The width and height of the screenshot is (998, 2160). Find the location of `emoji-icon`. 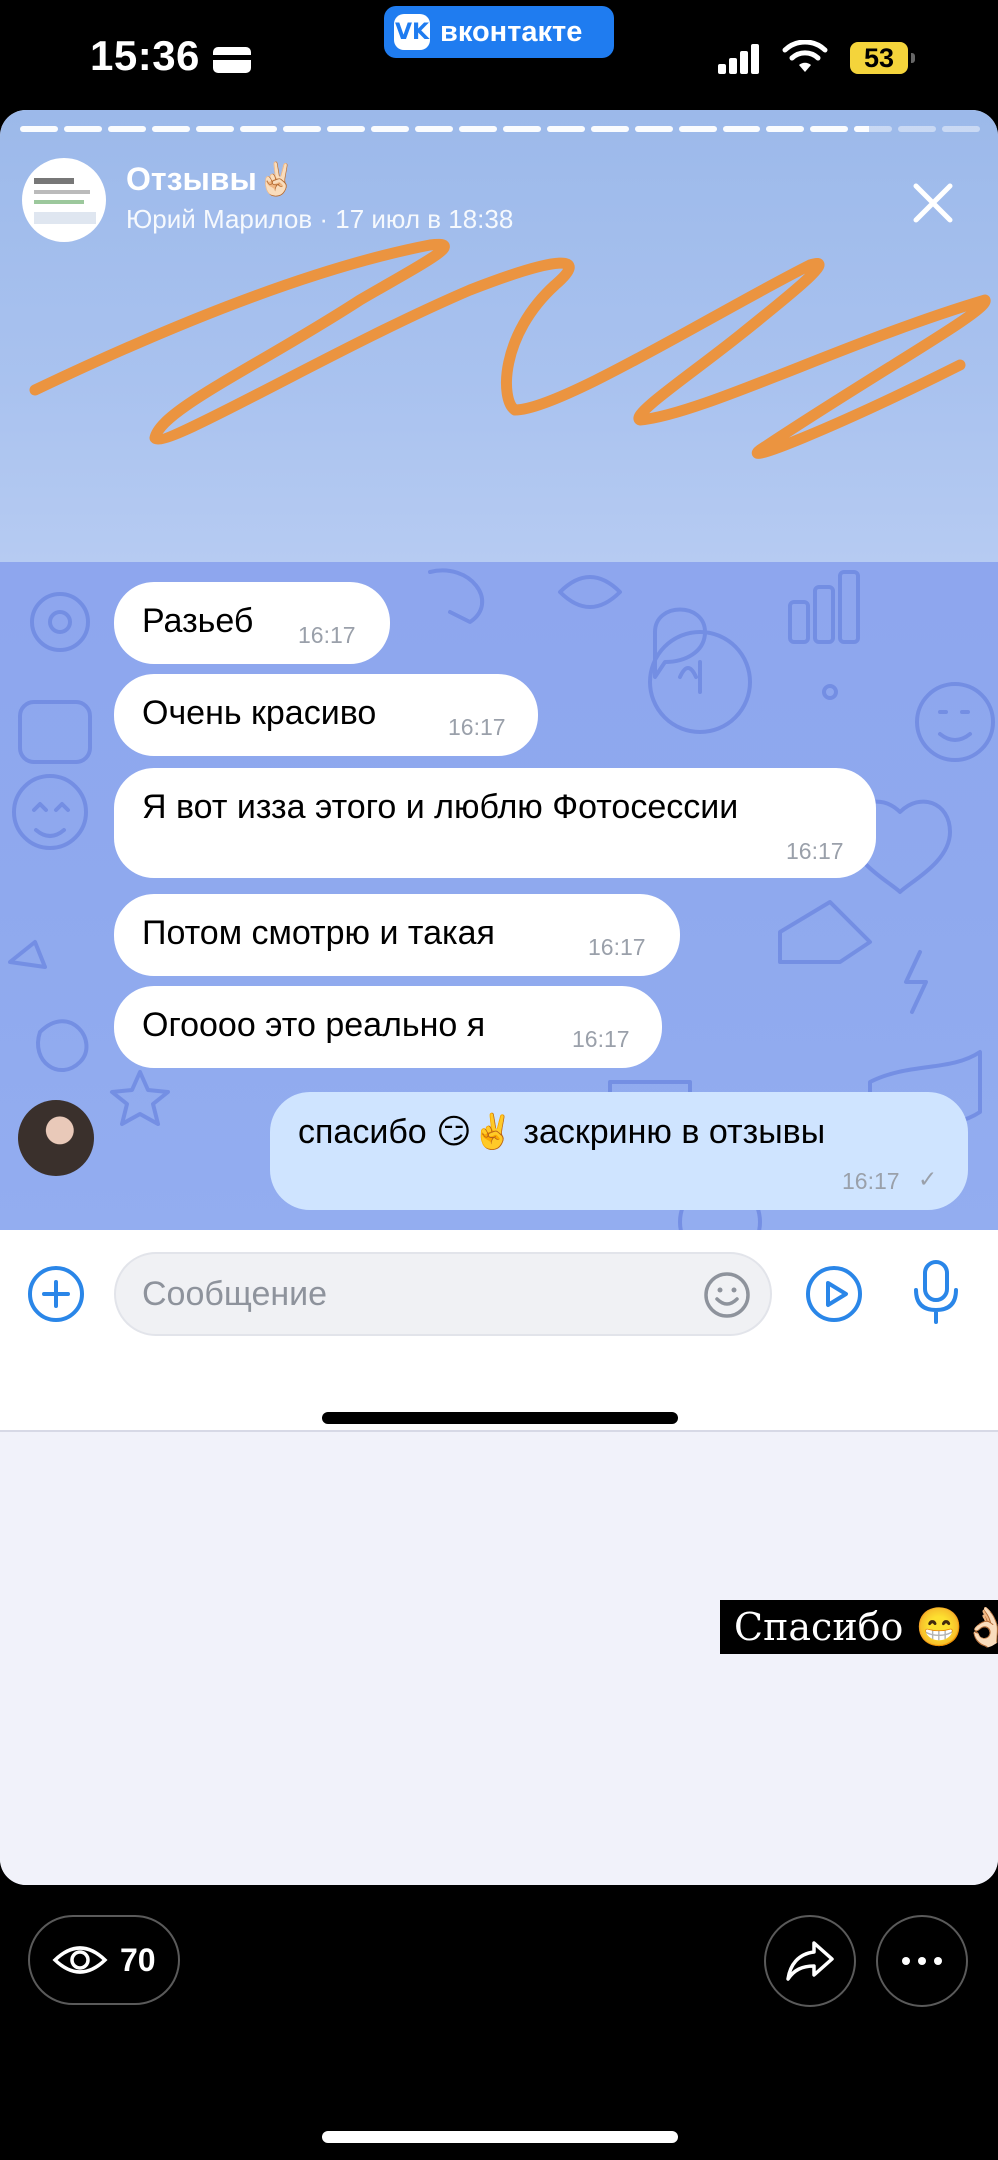

emoji-icon is located at coordinates (727, 1295).